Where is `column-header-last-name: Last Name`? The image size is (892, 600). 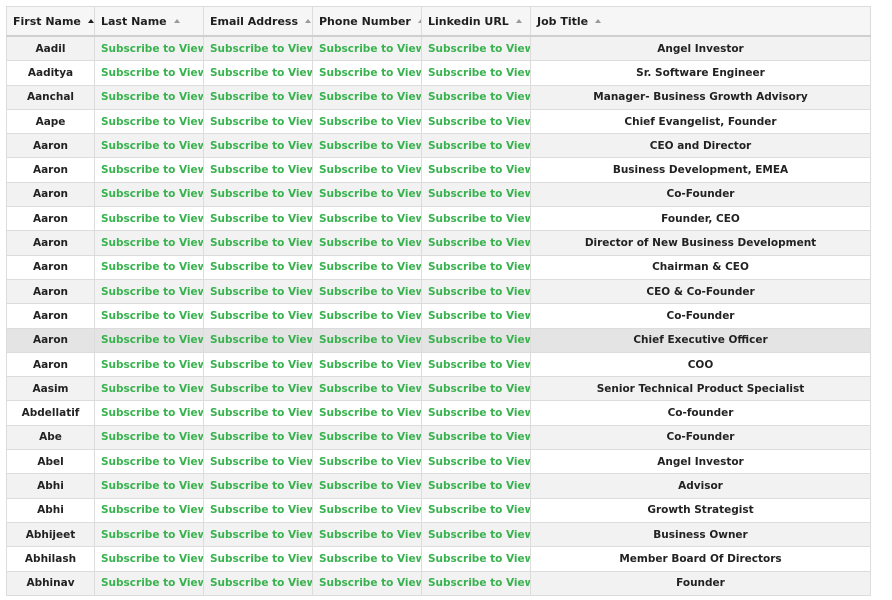
column-header-last-name: Last Name is located at coordinates (149, 21).